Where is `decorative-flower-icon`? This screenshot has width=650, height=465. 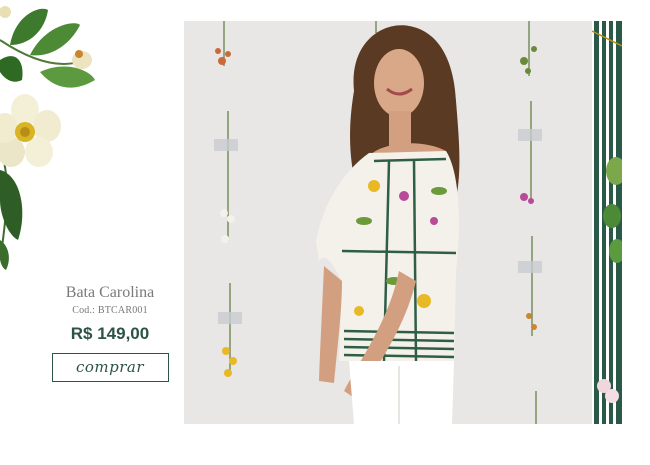 decorative-flower-icon is located at coordinates (55, 140).